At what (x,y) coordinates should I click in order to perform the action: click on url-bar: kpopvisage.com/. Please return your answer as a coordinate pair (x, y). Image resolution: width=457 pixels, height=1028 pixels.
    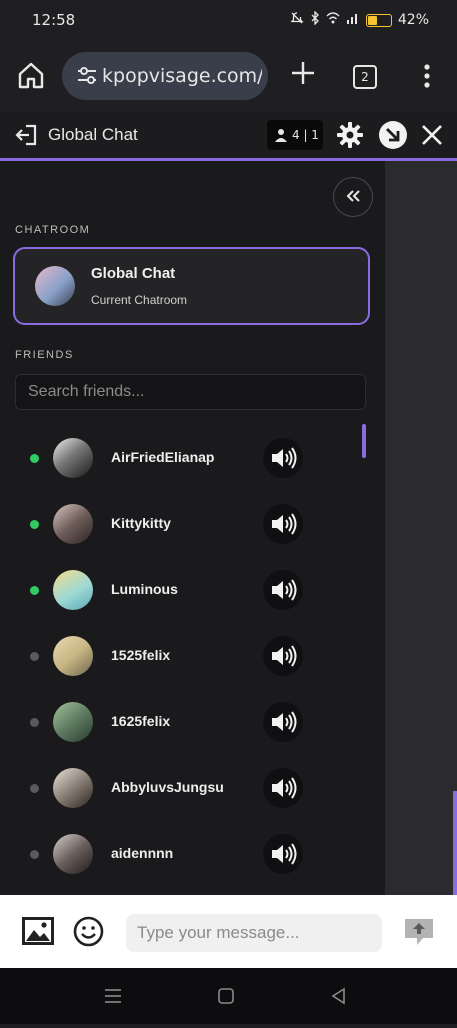
    Looking at the image, I should click on (165, 76).